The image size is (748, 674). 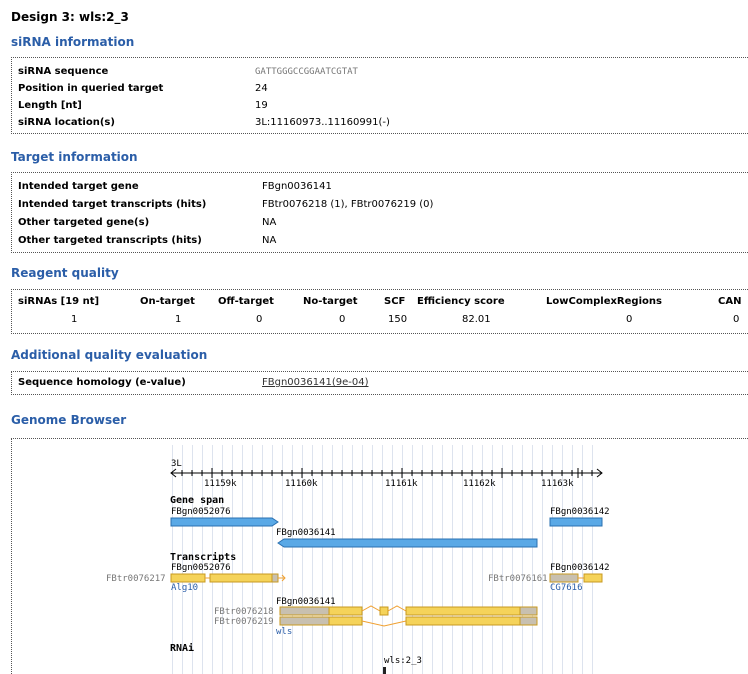 I want to click on homology-link: FBgn0036141(9e-04), so click(x=315, y=383).